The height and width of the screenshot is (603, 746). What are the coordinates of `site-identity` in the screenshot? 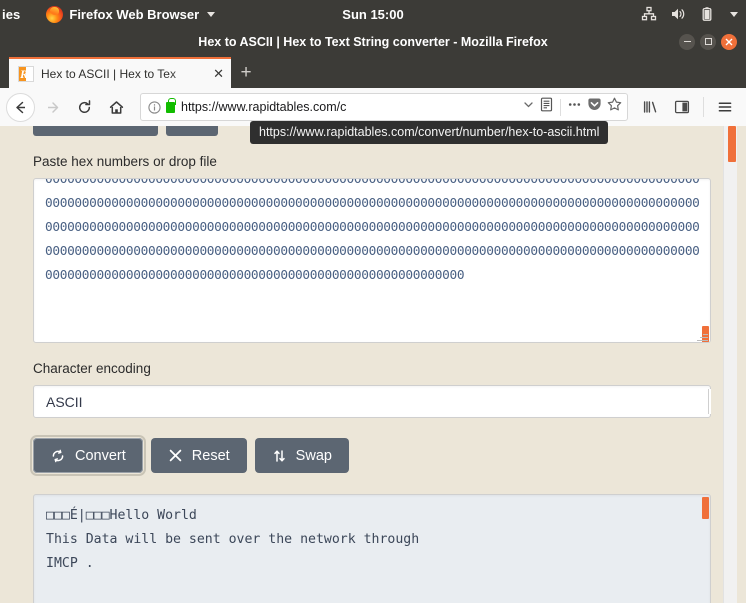 It's located at (162, 105).